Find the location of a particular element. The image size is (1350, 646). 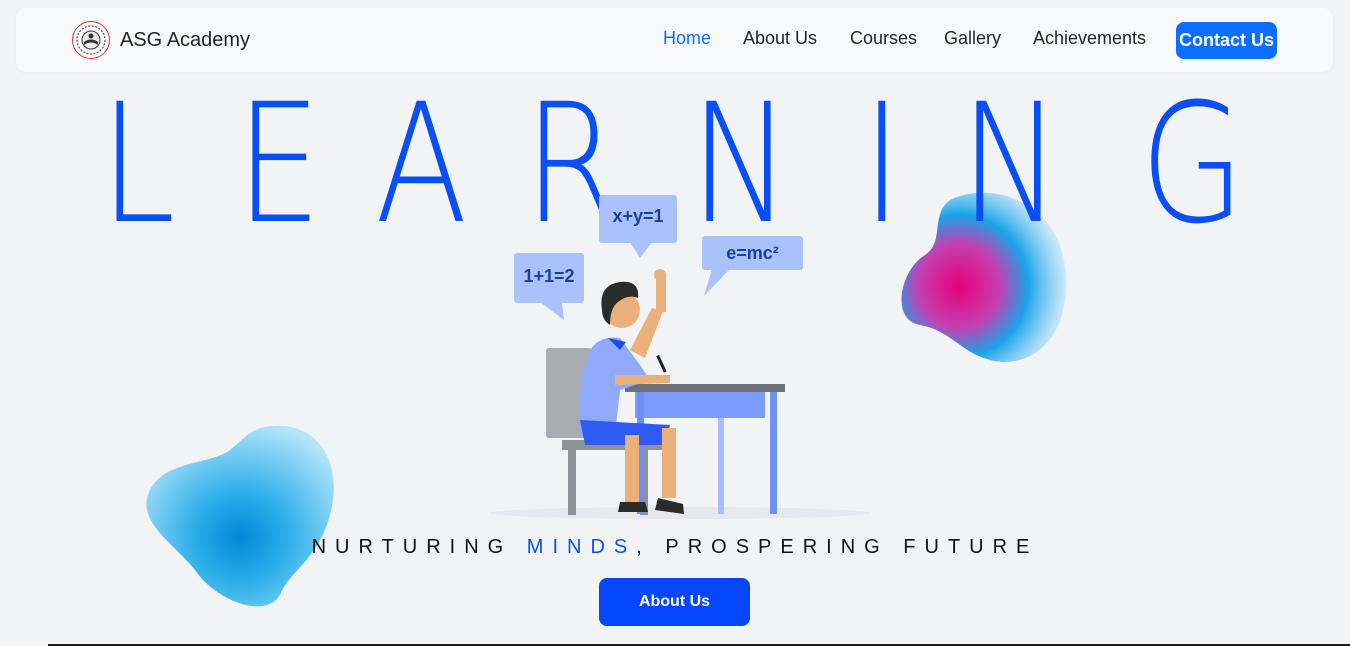

student-illustration is located at coordinates (680, 357).